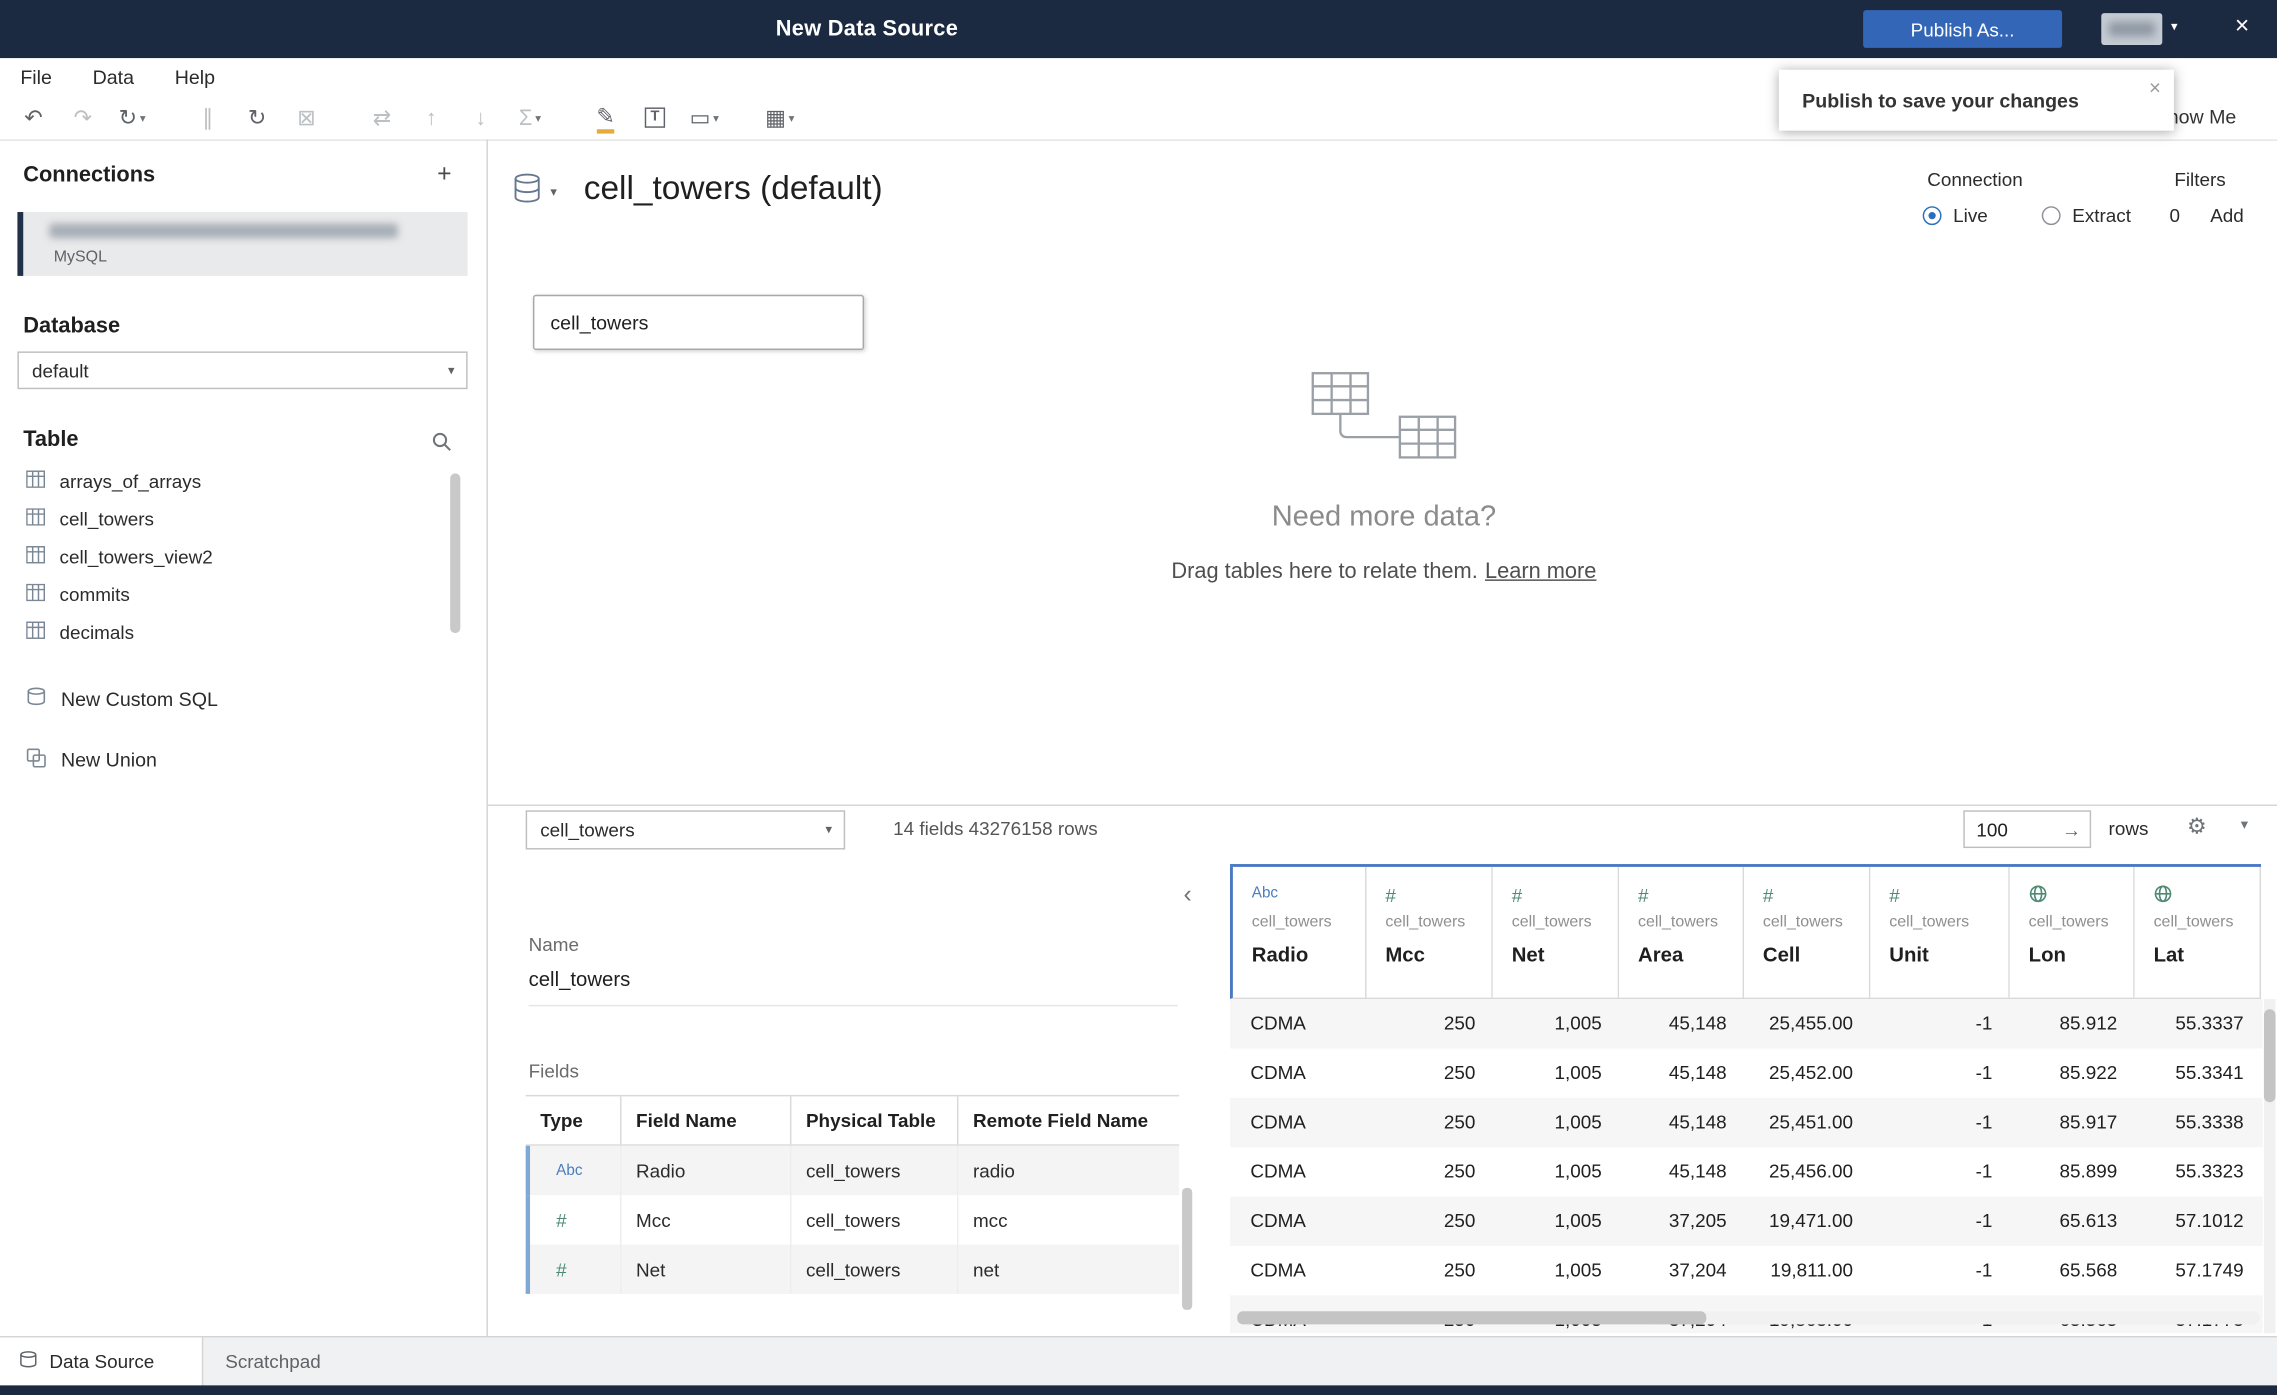  What do you see at coordinates (2227, 216) in the screenshot?
I see `add-filter-button: Add` at bounding box center [2227, 216].